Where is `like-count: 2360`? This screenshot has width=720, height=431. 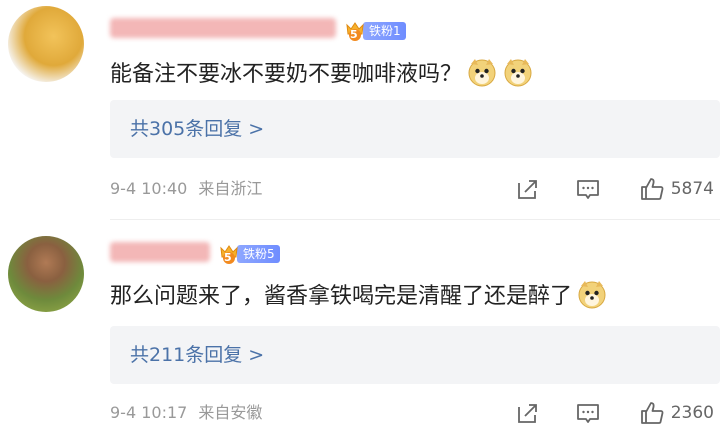
like-count: 2360 is located at coordinates (692, 413).